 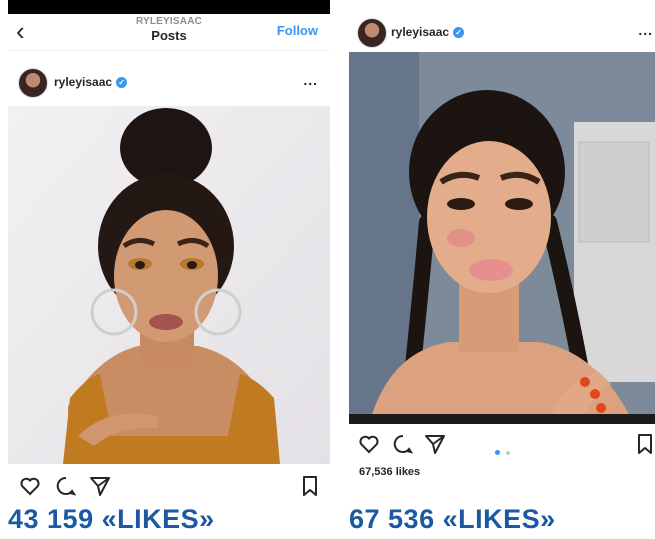 I want to click on carousel-dot-active, so click(x=497, y=452).